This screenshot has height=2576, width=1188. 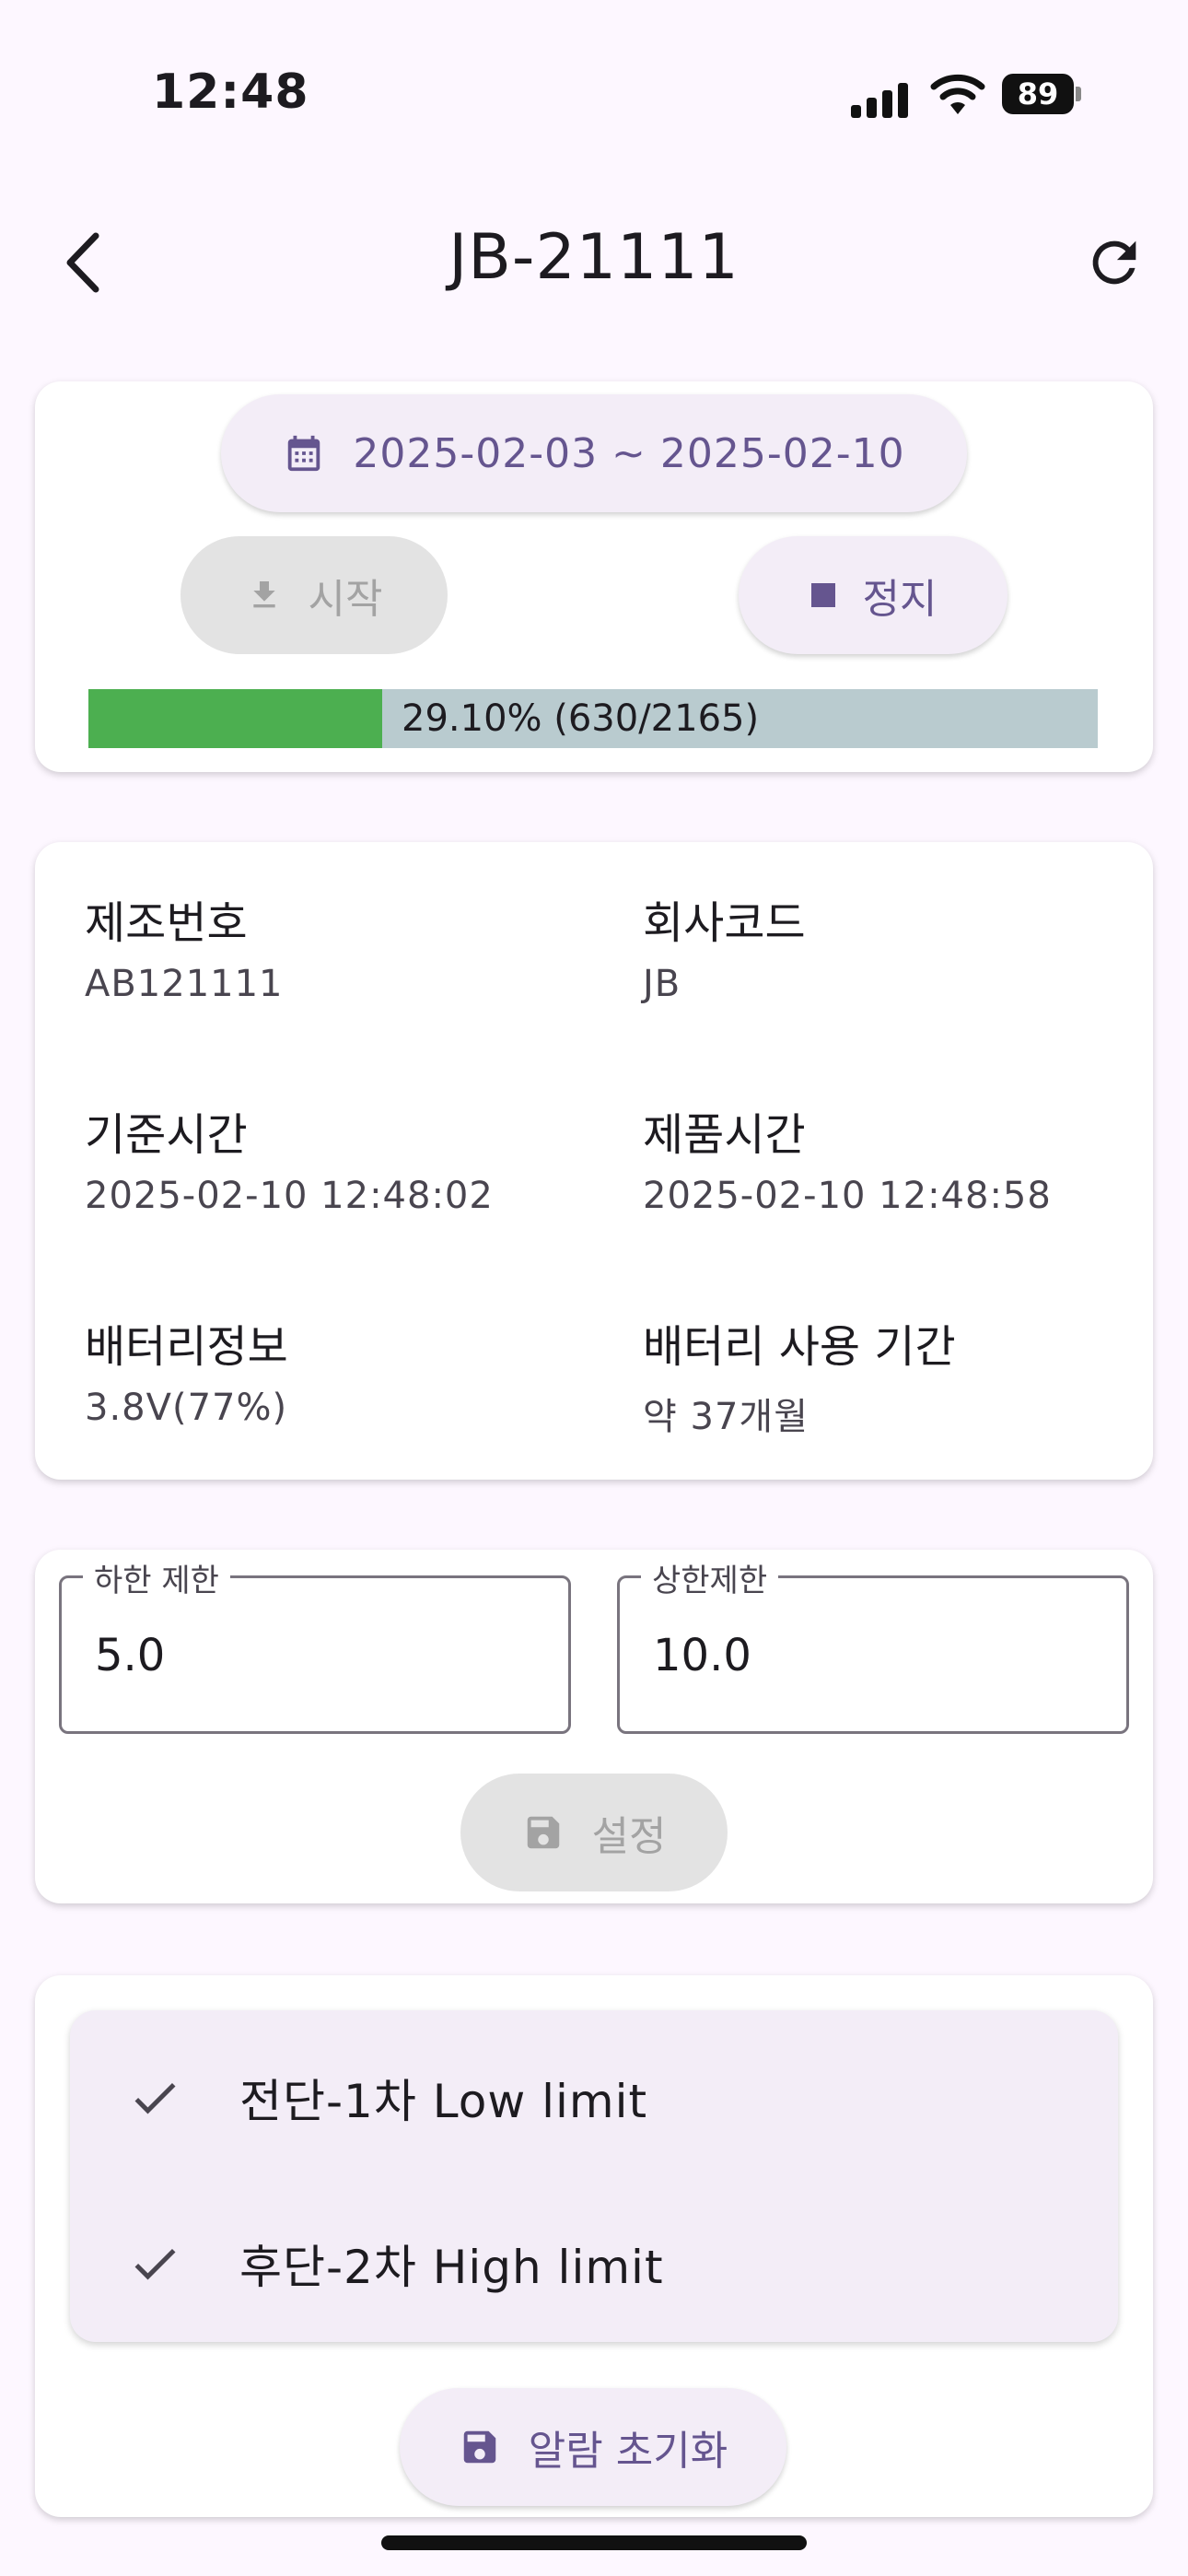 What do you see at coordinates (304, 453) in the screenshot?
I see `calendar-icon` at bounding box center [304, 453].